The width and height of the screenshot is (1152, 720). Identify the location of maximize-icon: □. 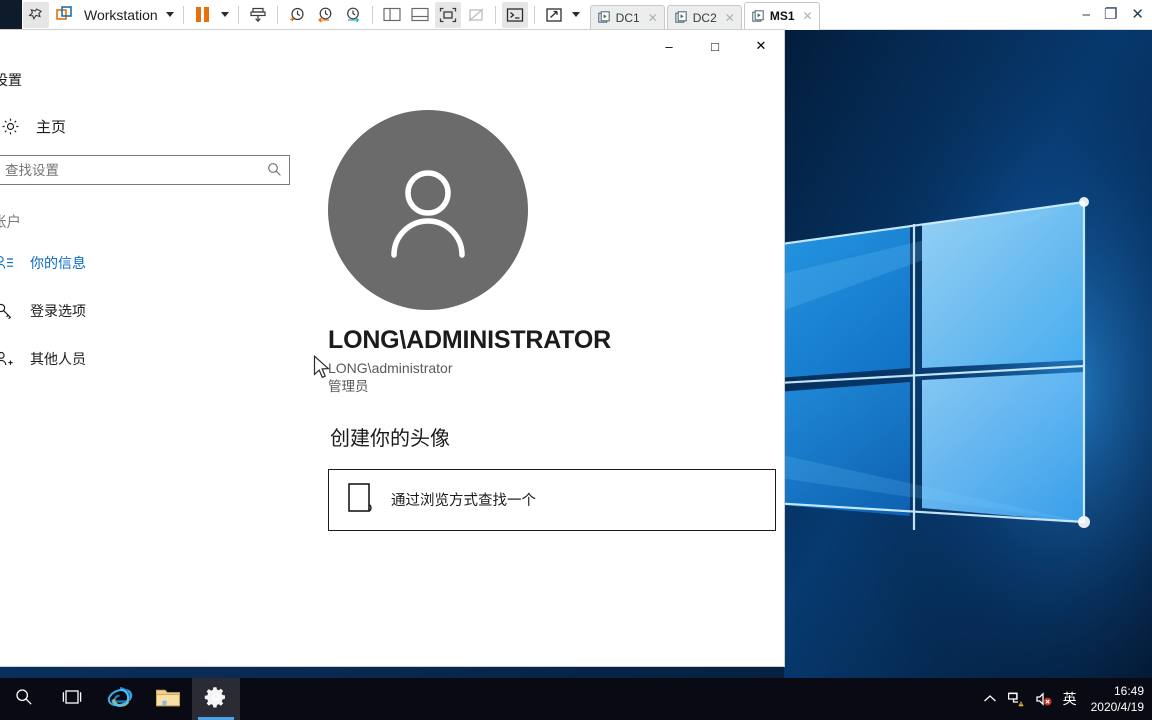
(715, 46).